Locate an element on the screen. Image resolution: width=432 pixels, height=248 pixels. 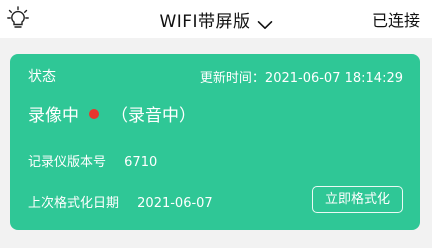
version-label: 记录仪版本号 is located at coordinates (67, 162).